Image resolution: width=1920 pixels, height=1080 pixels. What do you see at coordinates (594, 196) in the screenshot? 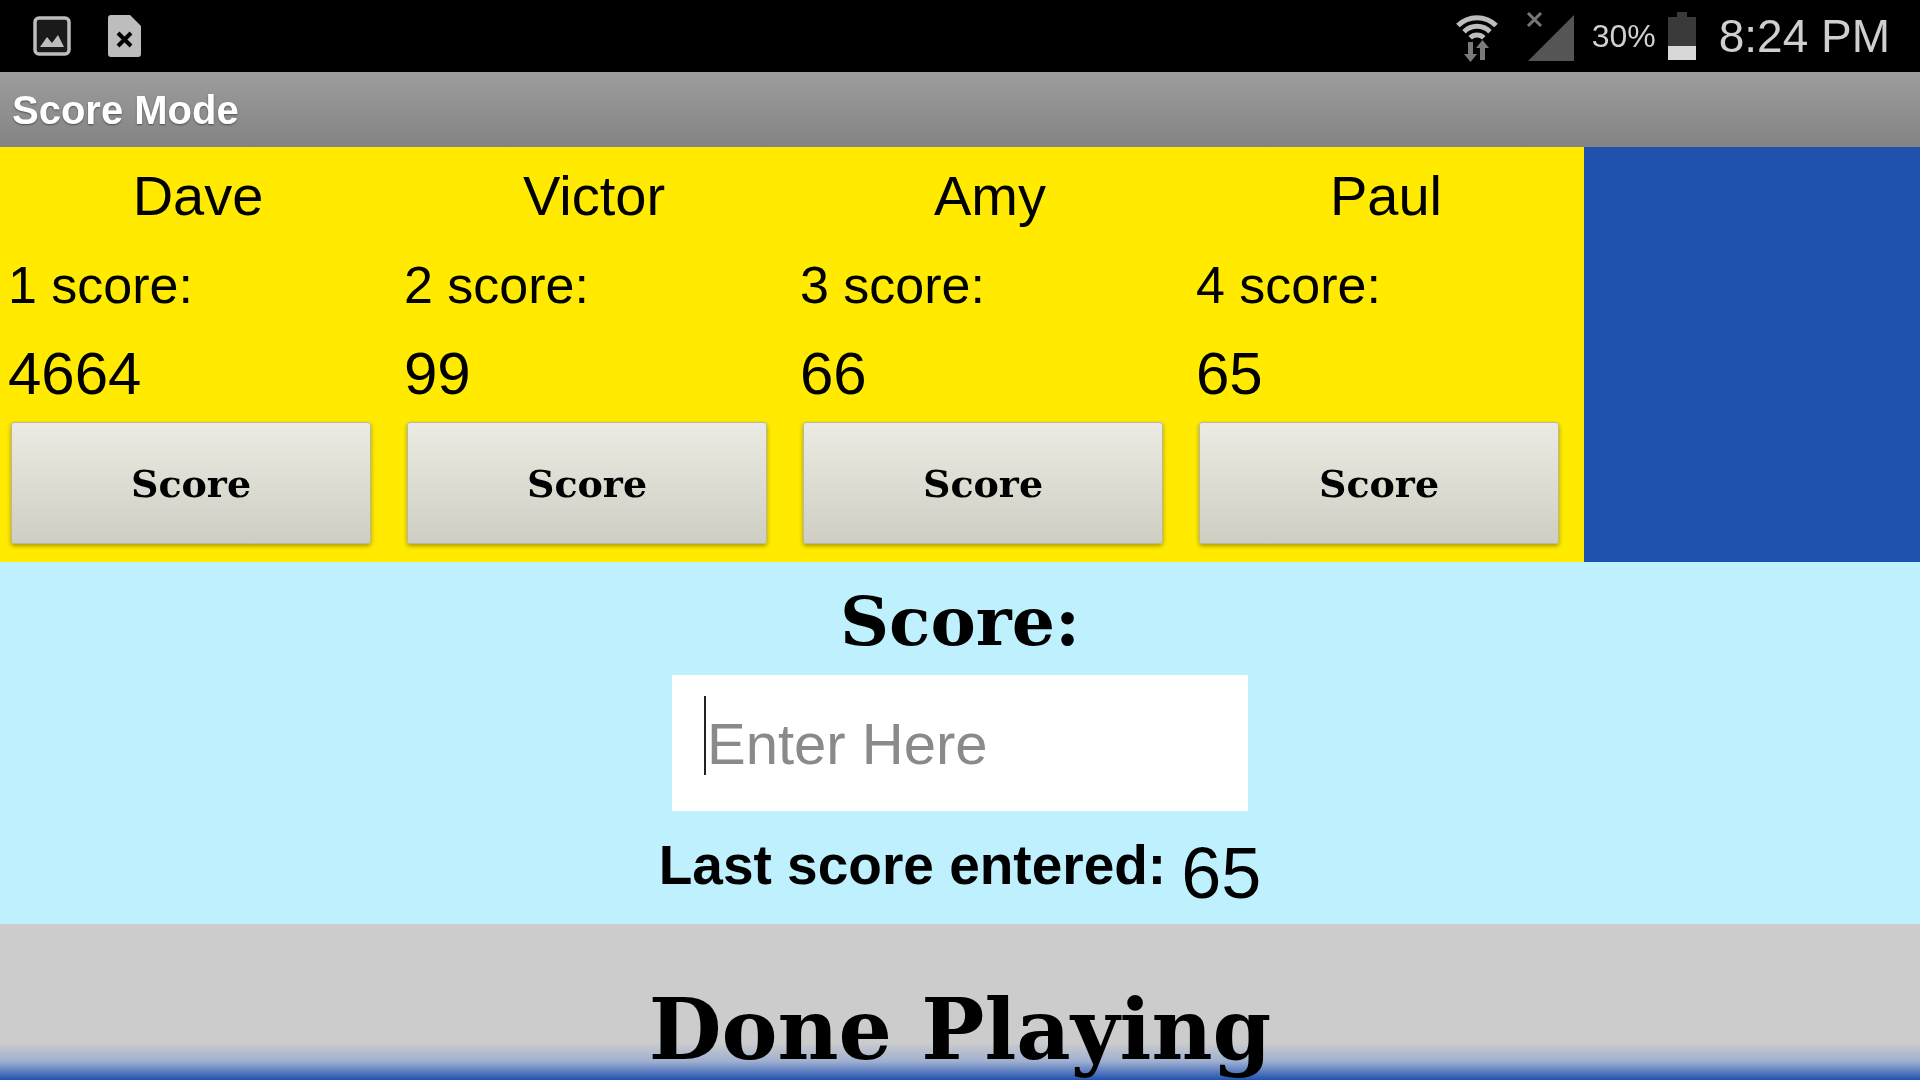
I see `player-name: Victor` at bounding box center [594, 196].